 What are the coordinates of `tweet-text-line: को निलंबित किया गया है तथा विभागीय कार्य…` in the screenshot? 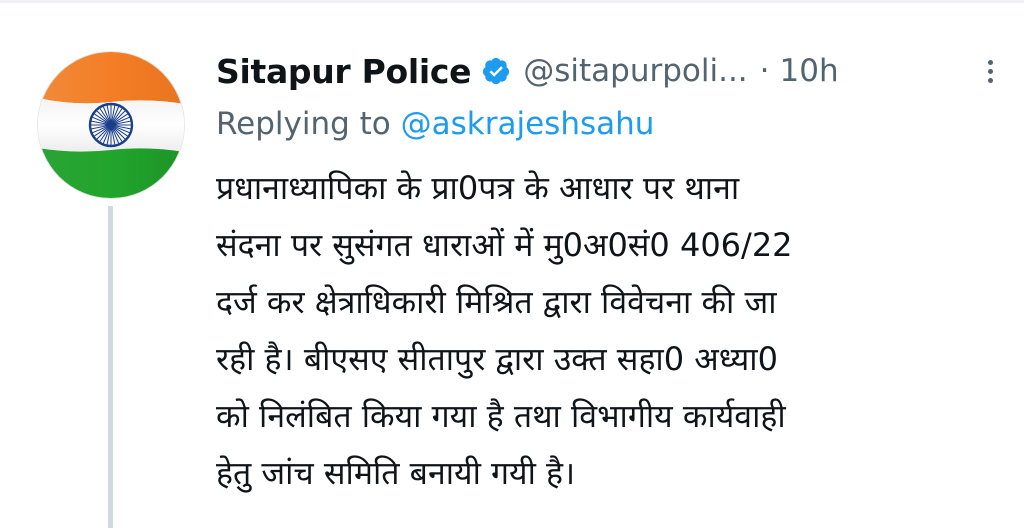 It's located at (501, 416).